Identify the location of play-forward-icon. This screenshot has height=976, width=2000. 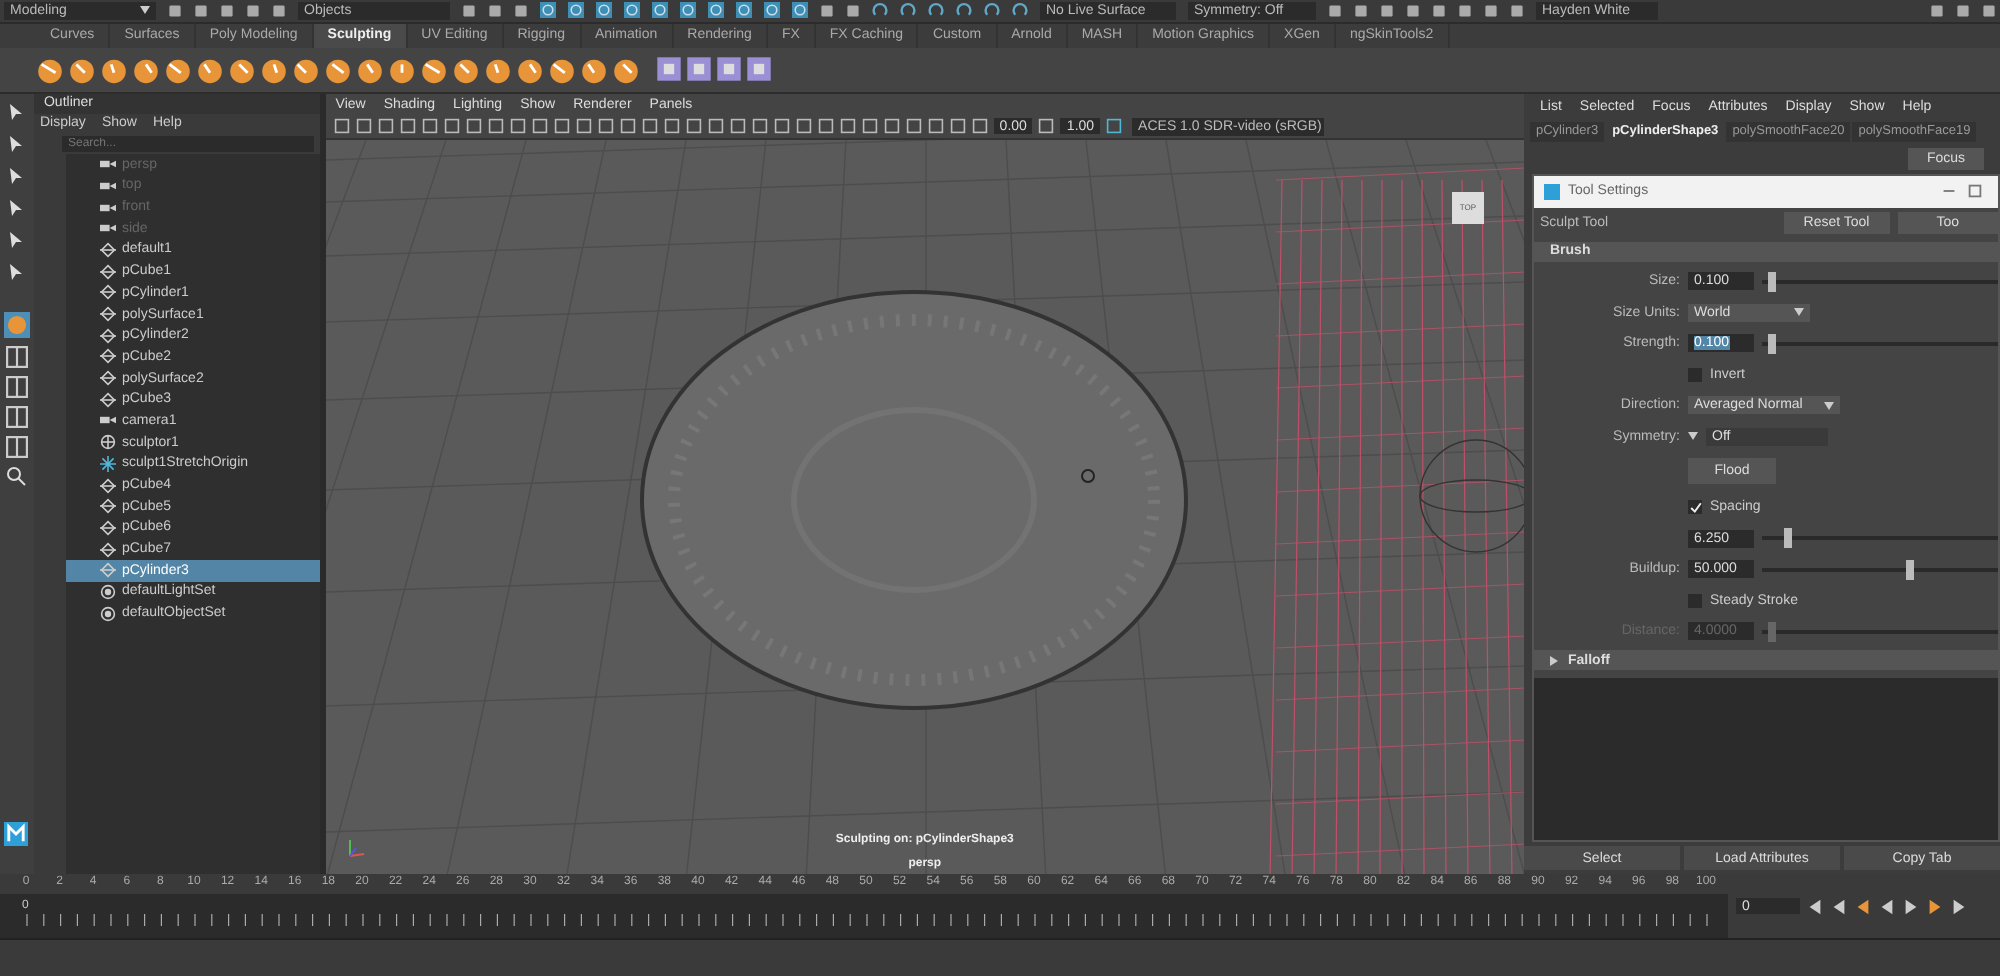
(1911, 906).